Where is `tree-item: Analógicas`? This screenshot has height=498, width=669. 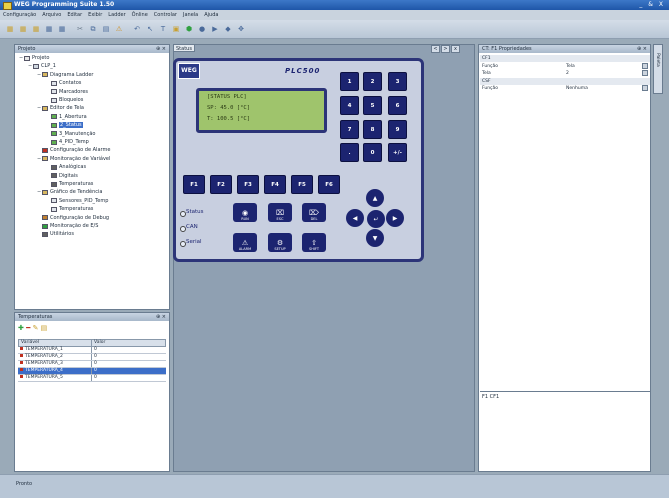
tree-item: Analógicas is located at coordinates (66, 167).